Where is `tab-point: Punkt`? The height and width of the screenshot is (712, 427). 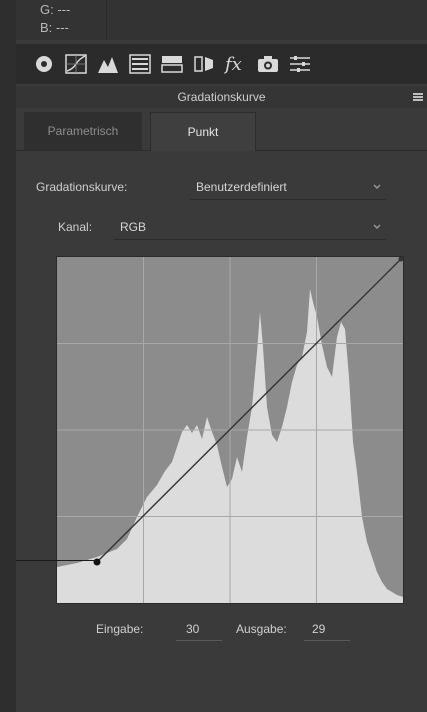
tab-point: Punkt is located at coordinates (203, 131).